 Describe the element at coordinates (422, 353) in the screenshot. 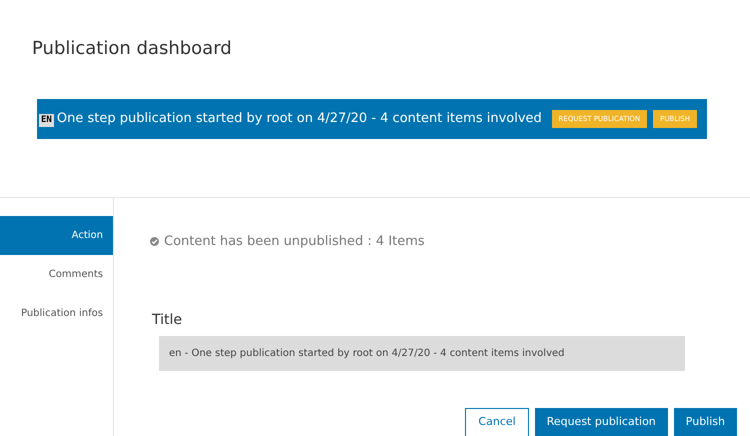

I see `title-field: en - One step publication started by root on 4/27/20 - 4 content items involved` at that location.